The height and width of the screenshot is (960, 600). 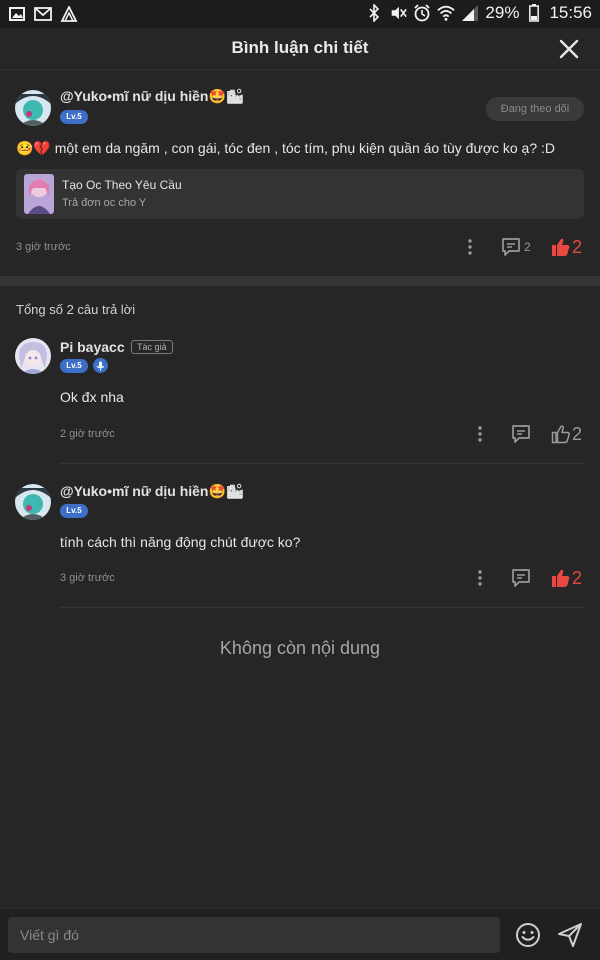 I want to click on linked-post-title: Tạo Oc Theo Yêu Cầu, so click(x=122, y=185).